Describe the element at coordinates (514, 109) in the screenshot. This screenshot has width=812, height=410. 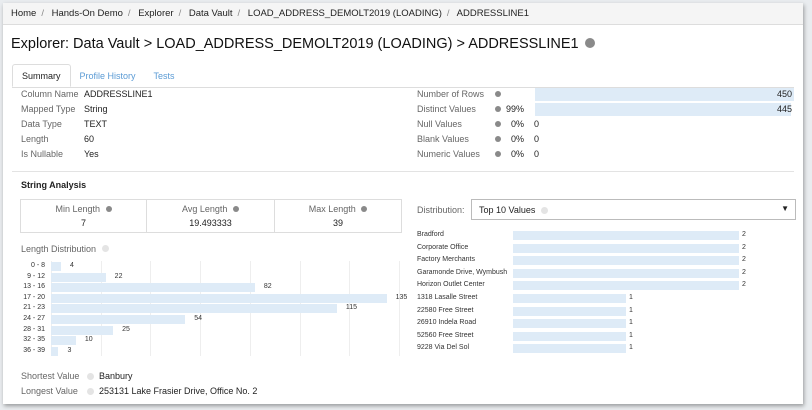
I see `stat-pct-distinct: 99%` at that location.